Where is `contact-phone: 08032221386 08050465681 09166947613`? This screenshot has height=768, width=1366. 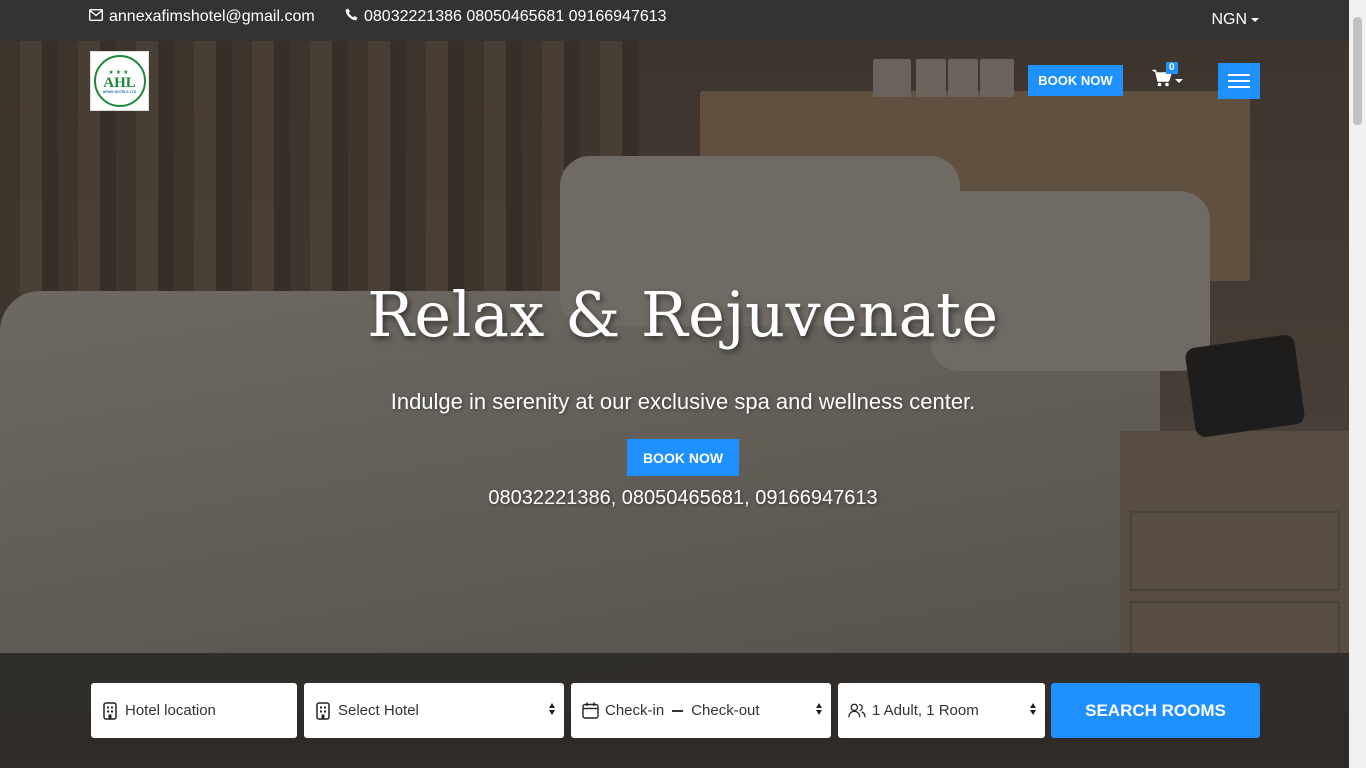 contact-phone: 08032221386 08050465681 09166947613 is located at coordinates (506, 17).